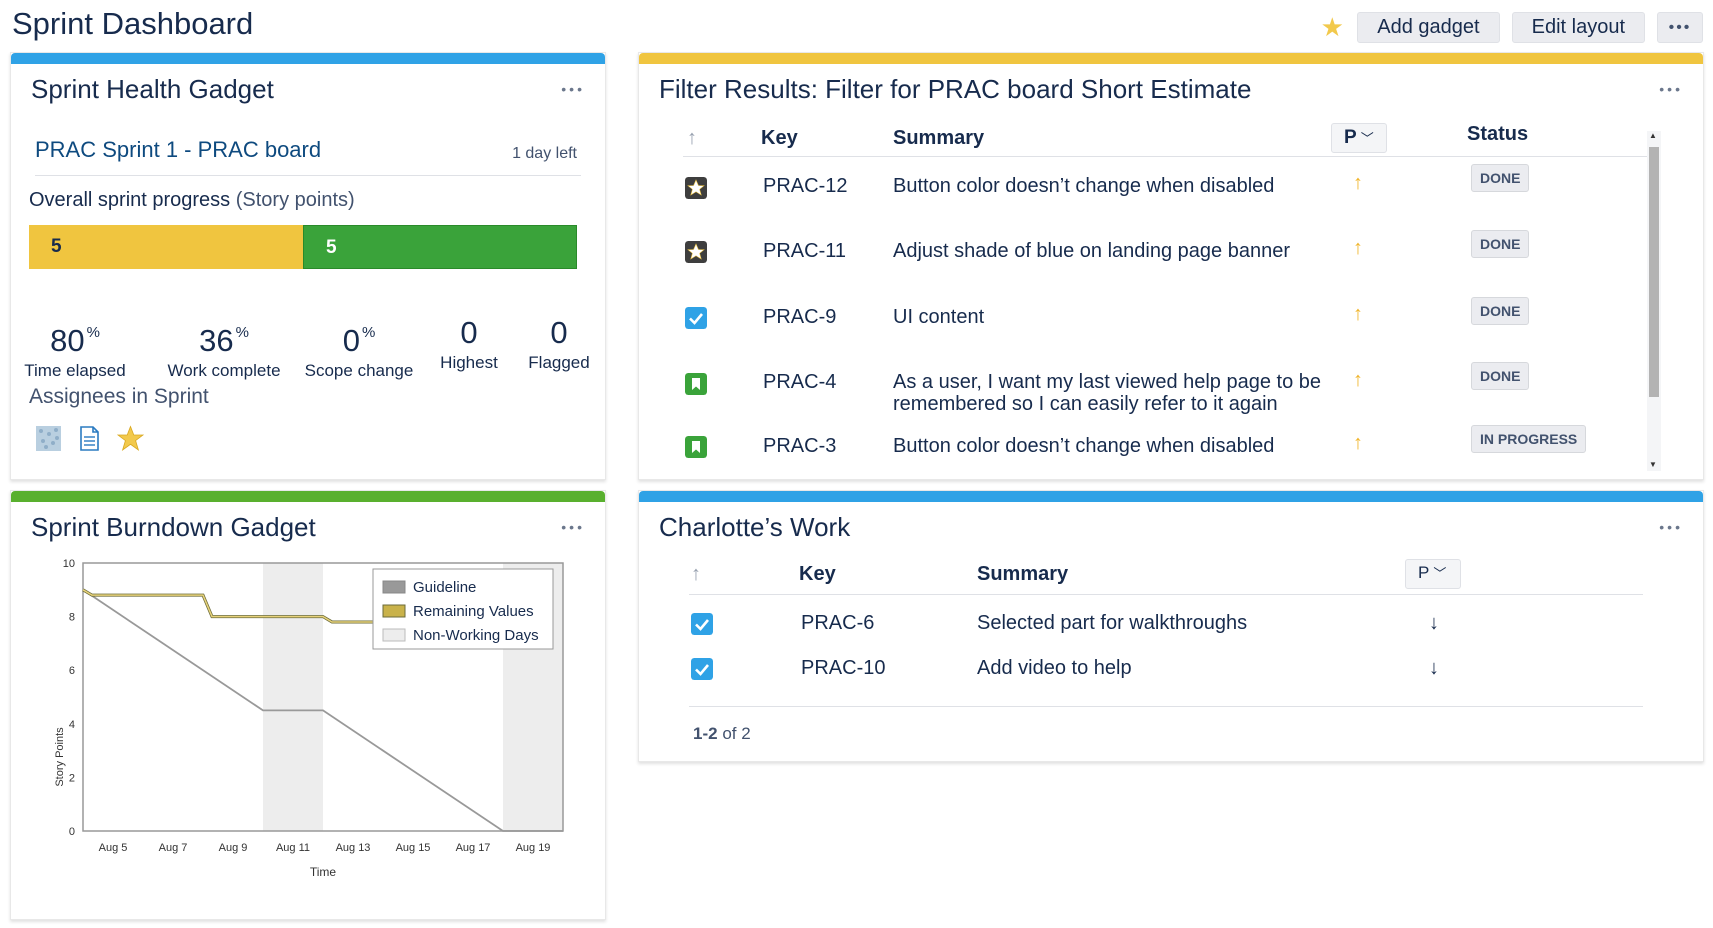  Describe the element at coordinates (75, 370) in the screenshot. I see `stat-label: Time elapsed` at that location.